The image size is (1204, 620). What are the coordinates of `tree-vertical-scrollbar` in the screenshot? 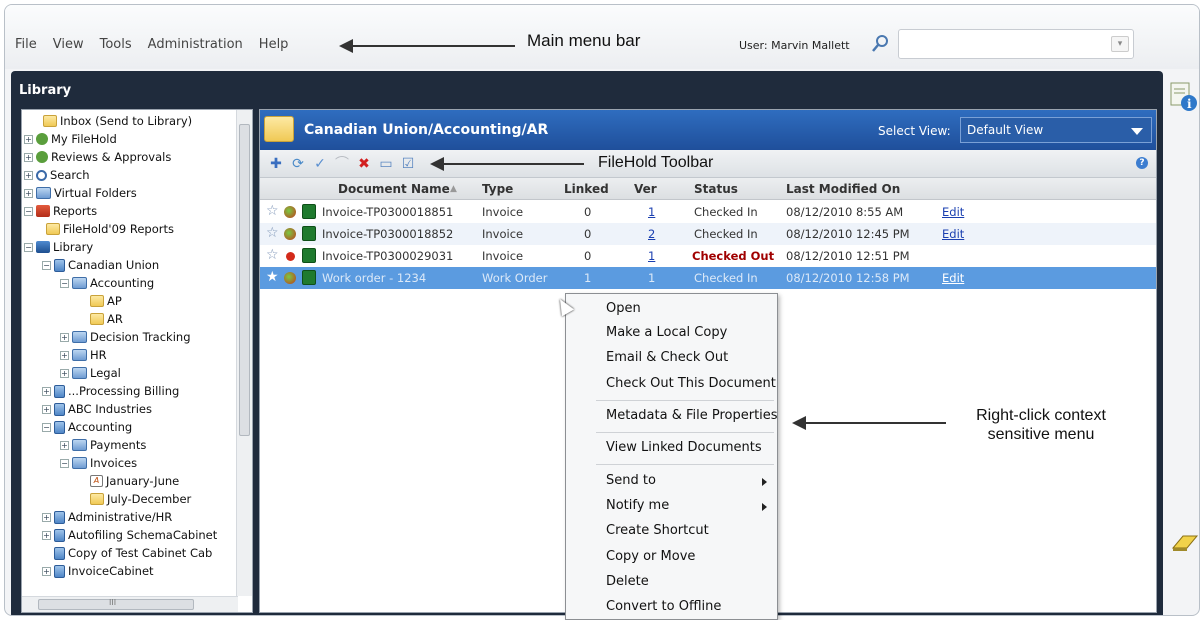 It's located at (244, 353).